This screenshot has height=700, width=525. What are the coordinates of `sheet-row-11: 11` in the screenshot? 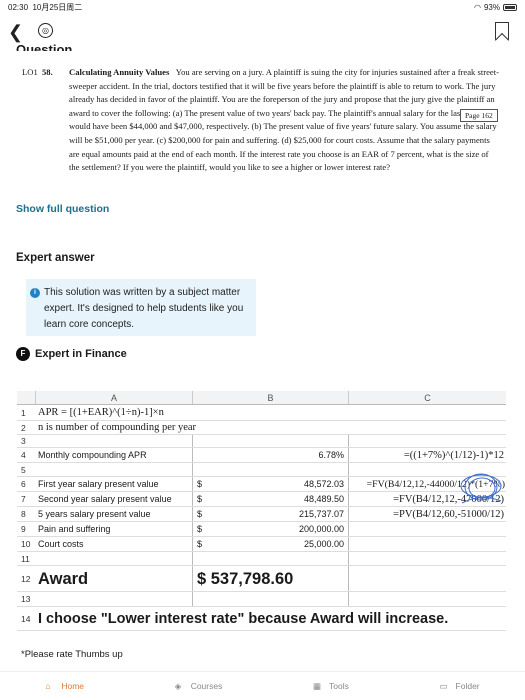 It's located at (261, 559).